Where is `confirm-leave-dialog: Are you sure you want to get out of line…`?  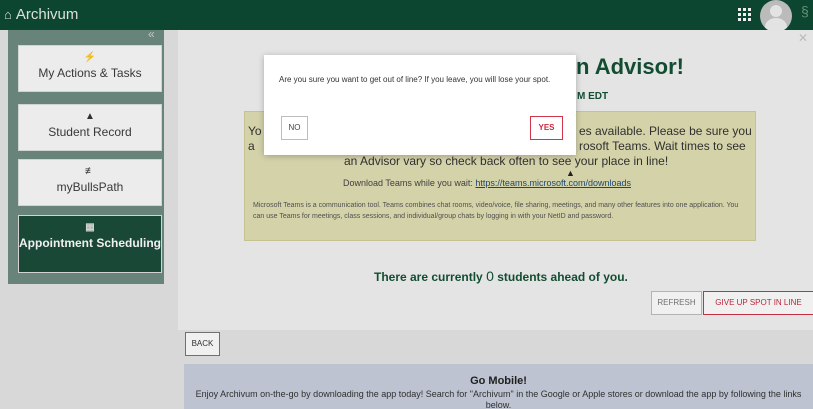
confirm-leave-dialog: Are you sure you want to get out of line… is located at coordinates (420, 105).